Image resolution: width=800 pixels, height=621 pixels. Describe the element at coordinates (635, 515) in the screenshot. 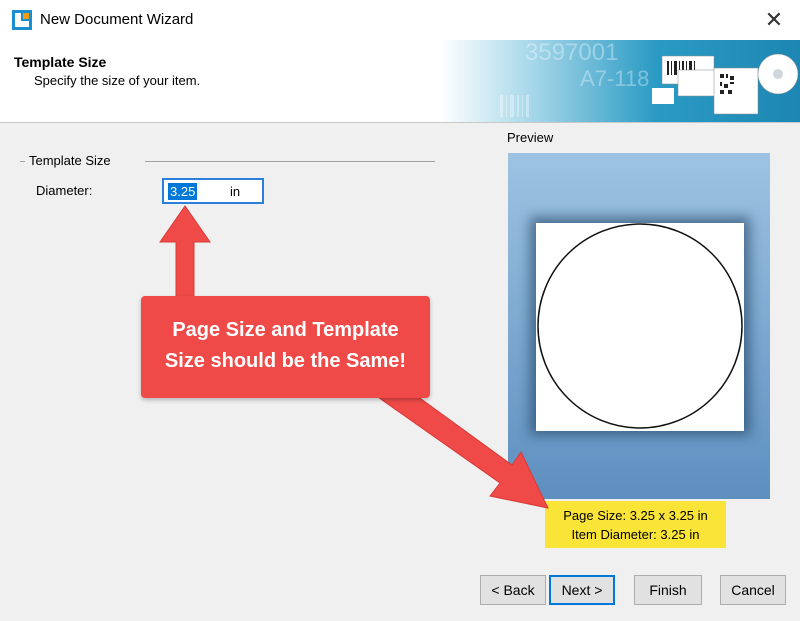

I see `page-size-text: Page Size: 3.25 x 3.25 in` at that location.